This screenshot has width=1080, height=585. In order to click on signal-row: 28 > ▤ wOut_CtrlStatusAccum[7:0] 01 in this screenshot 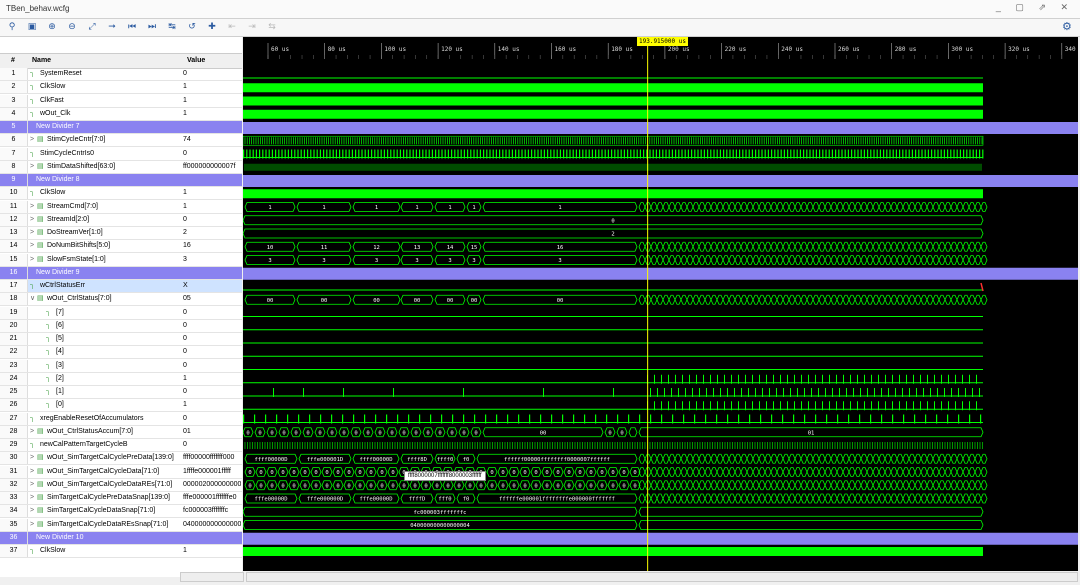, I will do `click(121, 432)`.